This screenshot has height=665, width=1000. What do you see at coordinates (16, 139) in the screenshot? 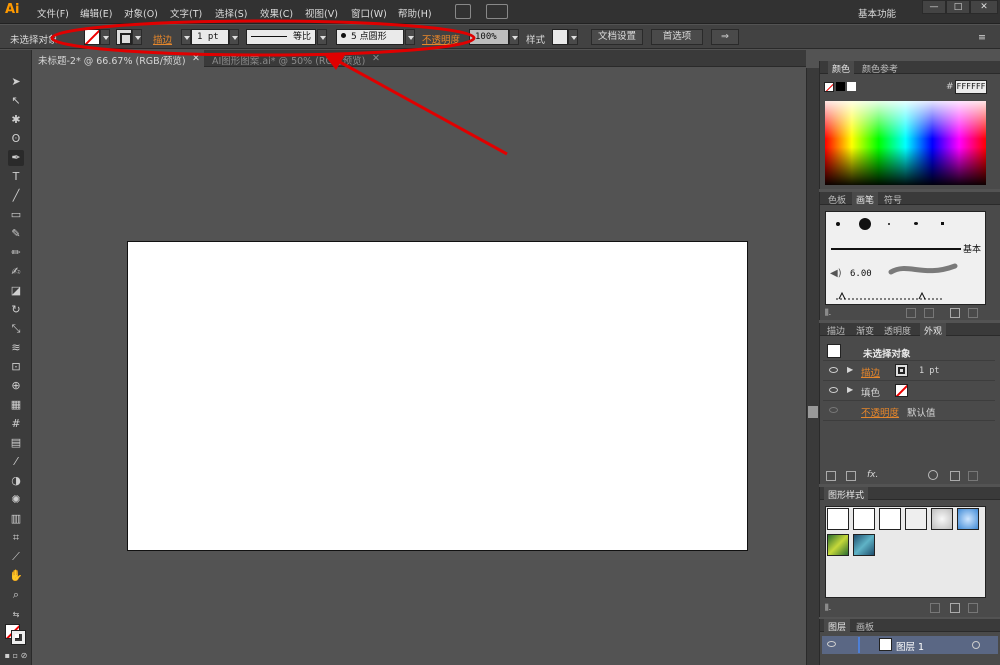
I see `lasso-tool-icon: ʘ` at bounding box center [16, 139].